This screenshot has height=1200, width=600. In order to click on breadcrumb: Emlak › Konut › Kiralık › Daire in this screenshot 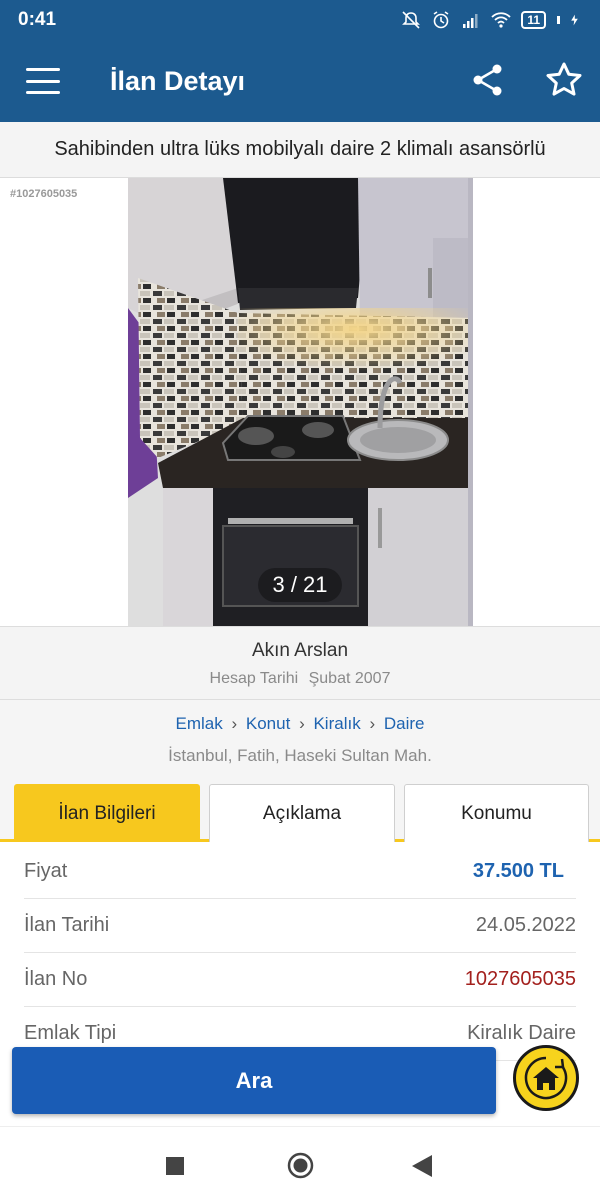, I will do `click(300, 724)`.